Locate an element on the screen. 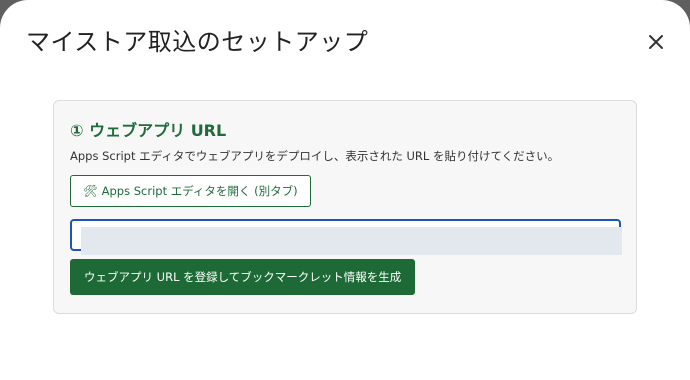  open-apps-script-editor-button: 🛠 Apps Script エディタを開く (別タブ) is located at coordinates (190, 191).